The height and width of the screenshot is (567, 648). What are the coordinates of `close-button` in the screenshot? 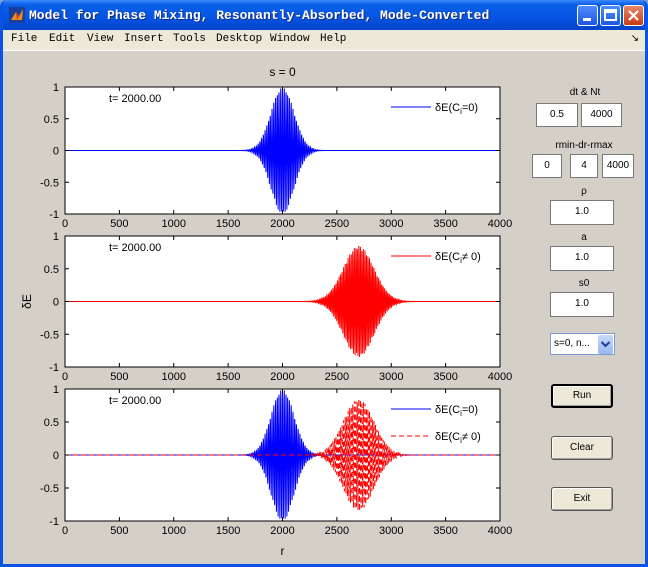 It's located at (633, 15).